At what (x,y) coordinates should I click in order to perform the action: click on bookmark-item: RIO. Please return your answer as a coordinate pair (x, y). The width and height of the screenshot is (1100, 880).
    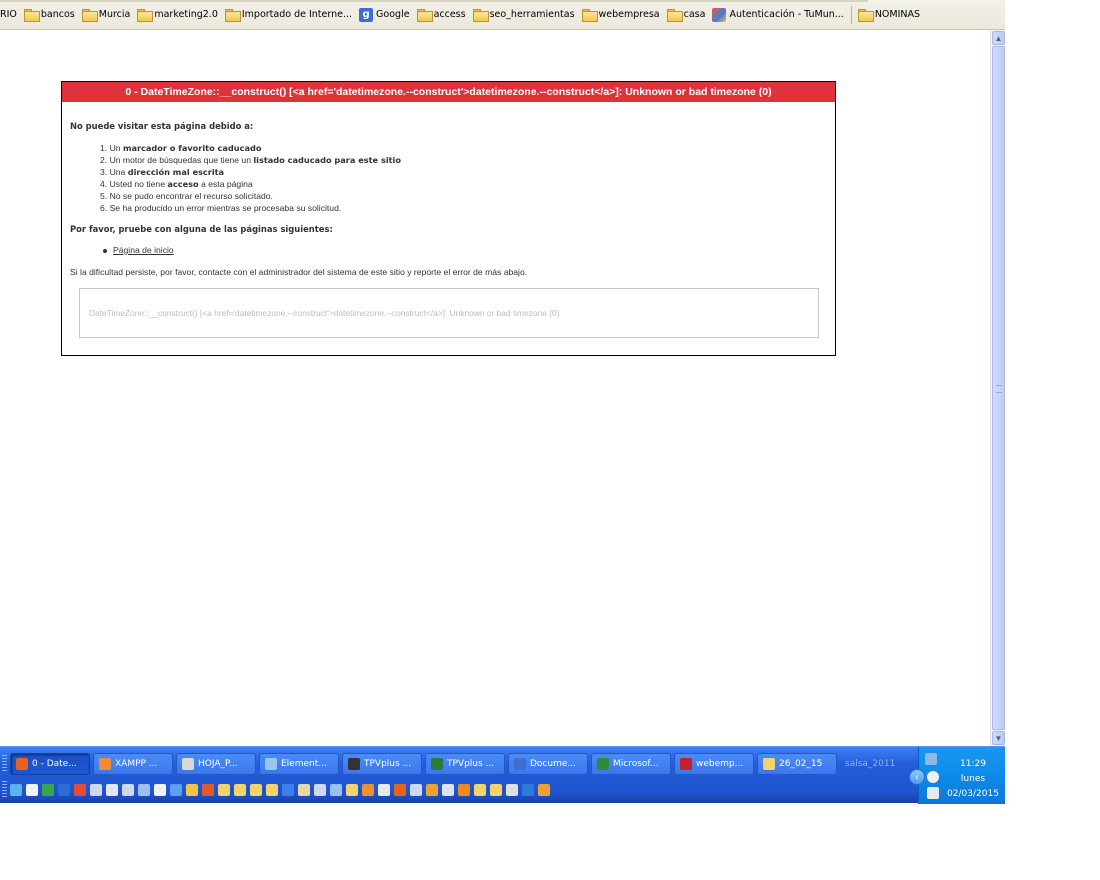
    Looking at the image, I should click on (10, 15).